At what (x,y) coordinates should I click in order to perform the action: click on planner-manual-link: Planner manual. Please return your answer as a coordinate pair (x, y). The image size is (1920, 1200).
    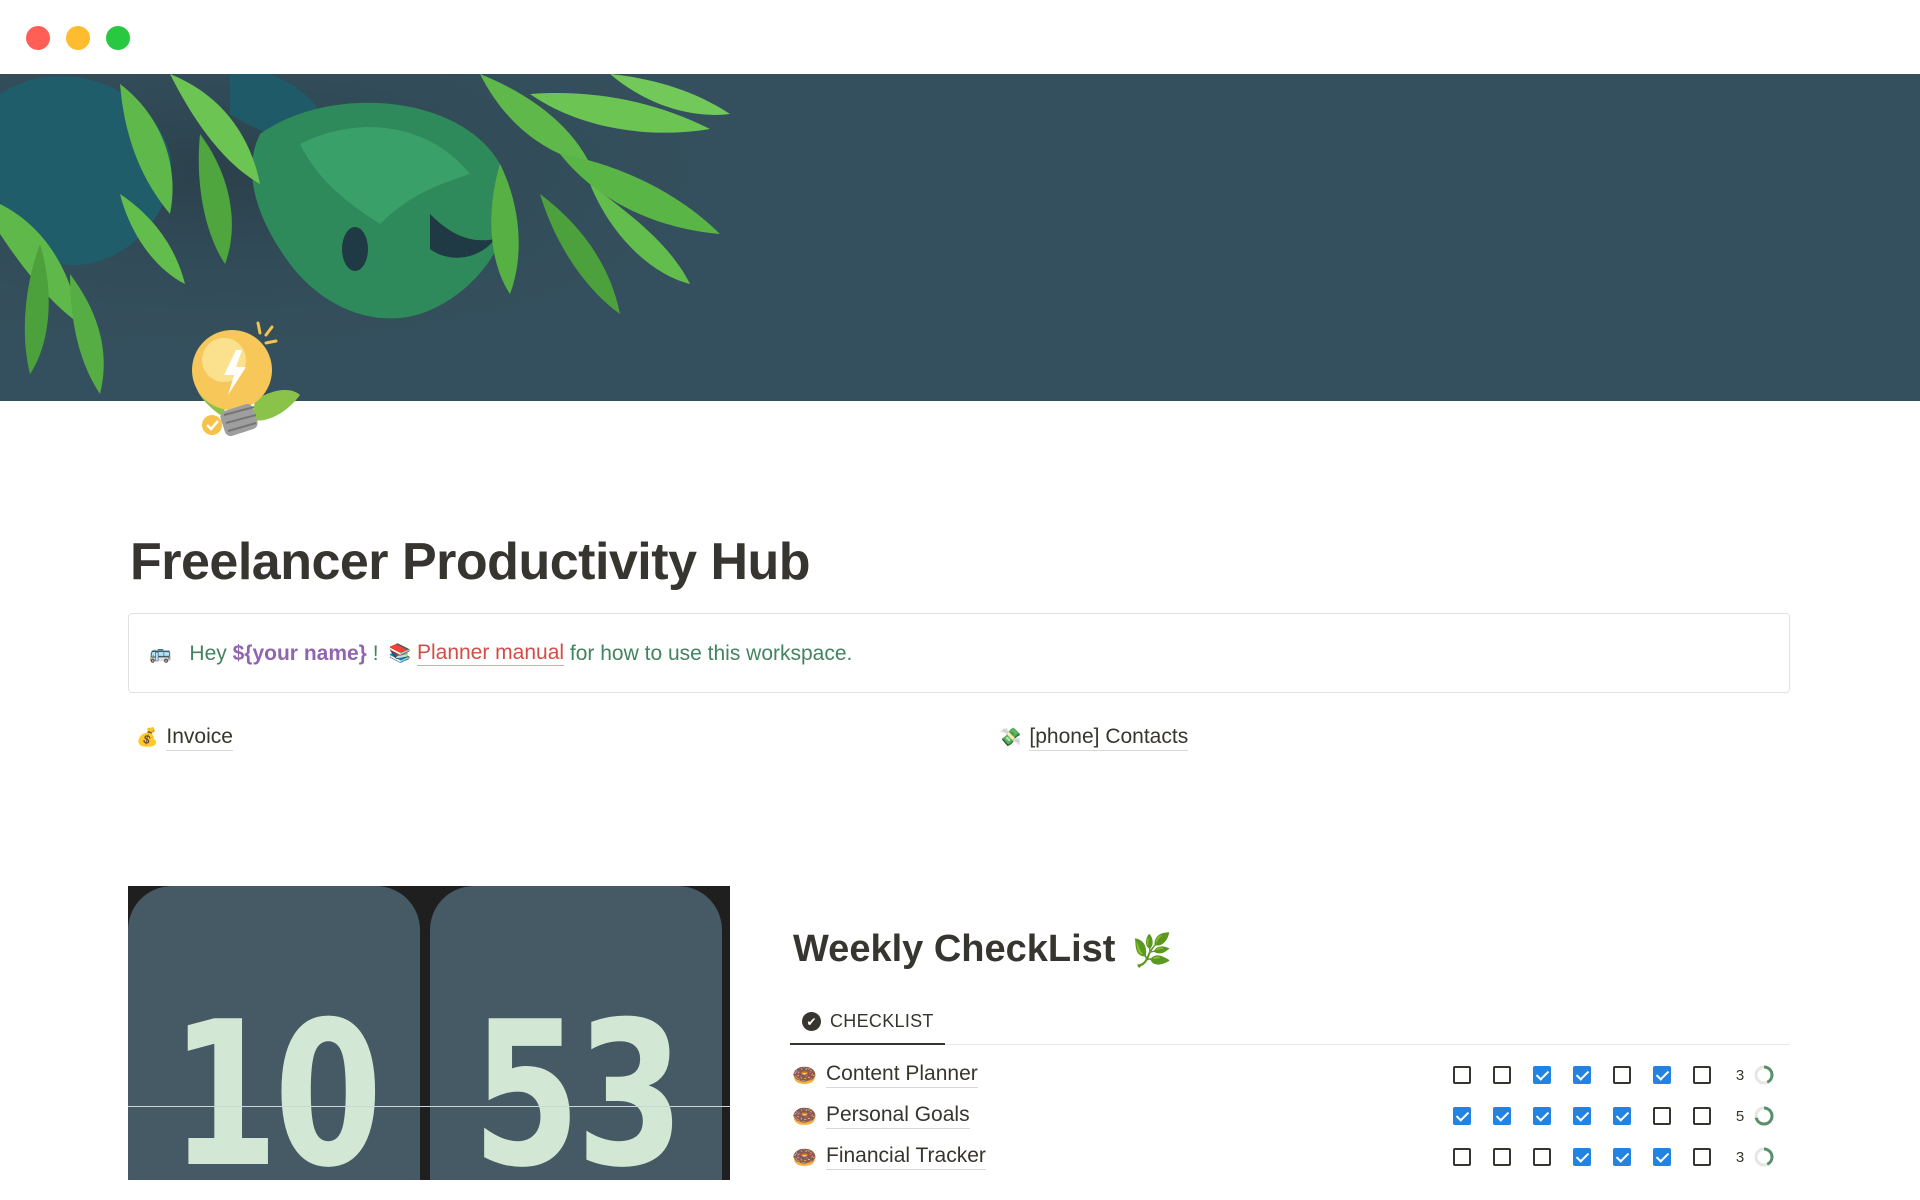
    Looking at the image, I should click on (490, 653).